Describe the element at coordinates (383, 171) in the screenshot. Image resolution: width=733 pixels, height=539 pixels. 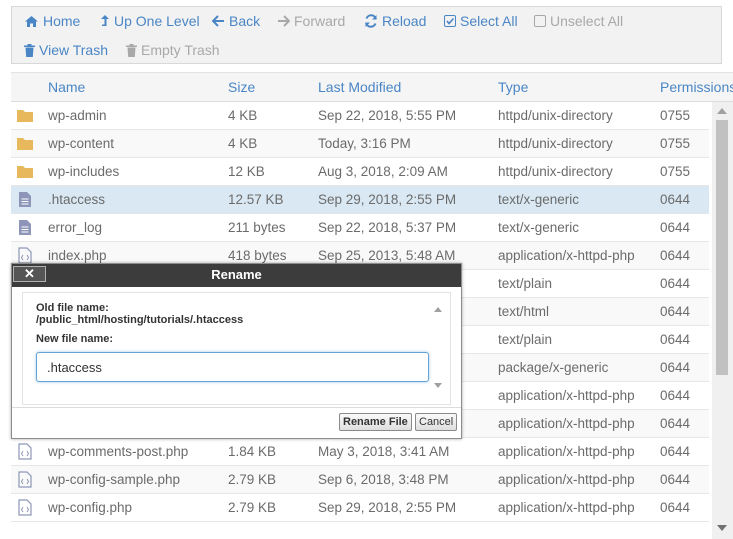
I see `last-modified-cell: Aug 3, 2018, 2:09 AM` at that location.